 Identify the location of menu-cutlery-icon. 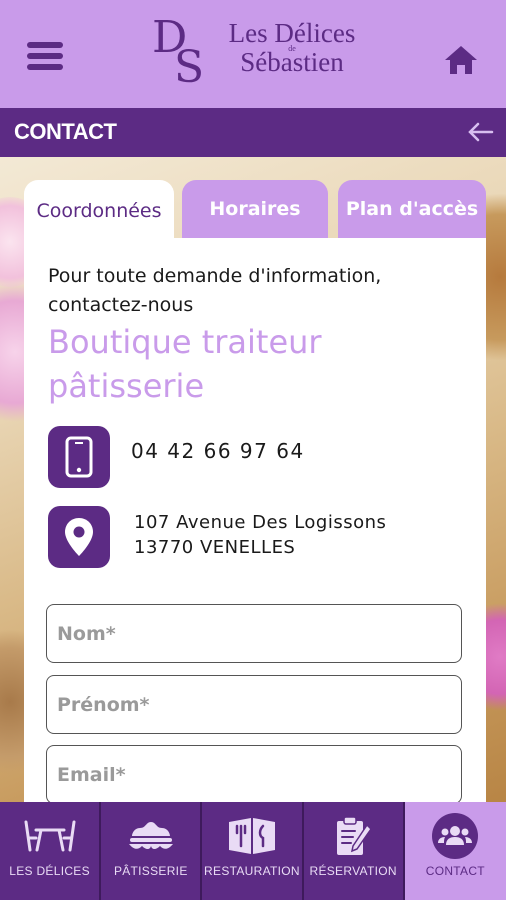
(252, 836).